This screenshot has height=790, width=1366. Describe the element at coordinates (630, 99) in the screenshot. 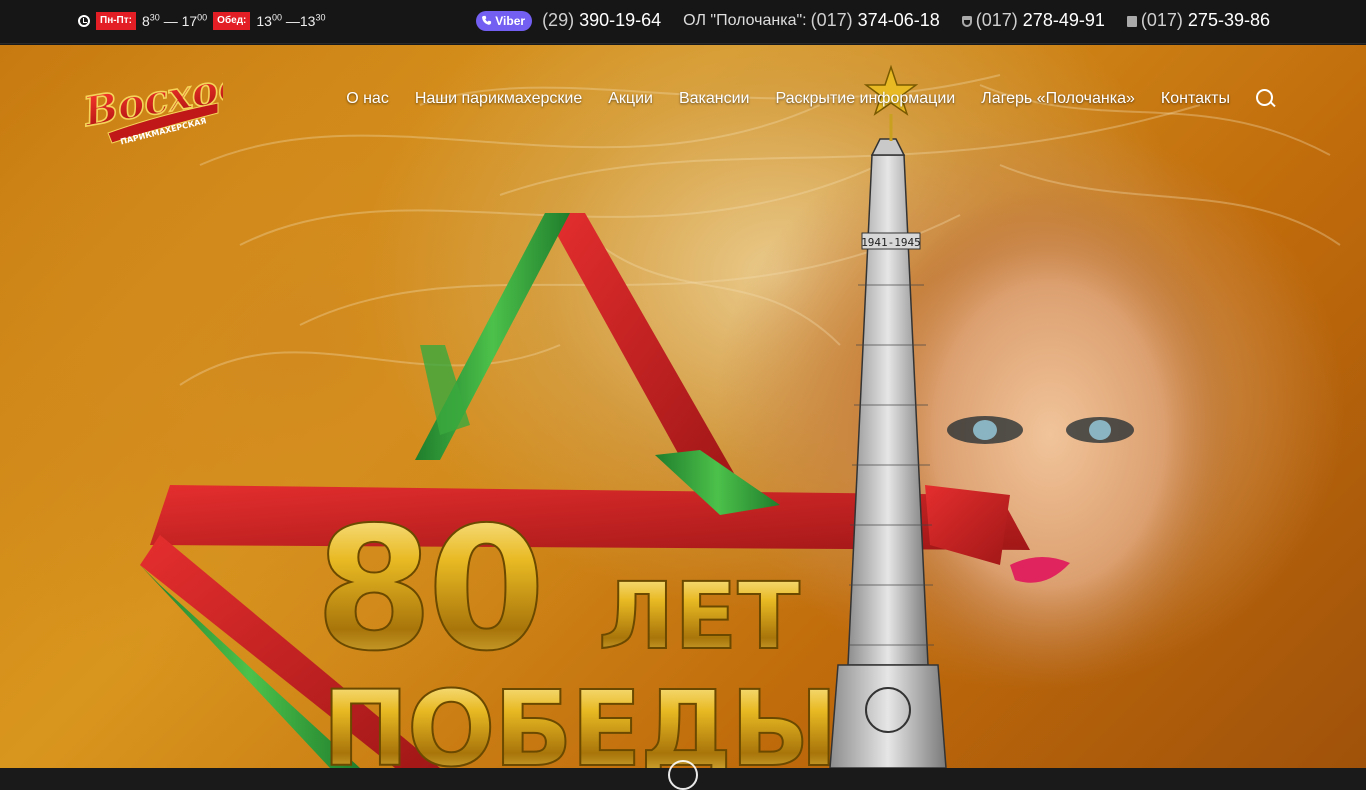

I see `nav-promotions: Акции` at that location.